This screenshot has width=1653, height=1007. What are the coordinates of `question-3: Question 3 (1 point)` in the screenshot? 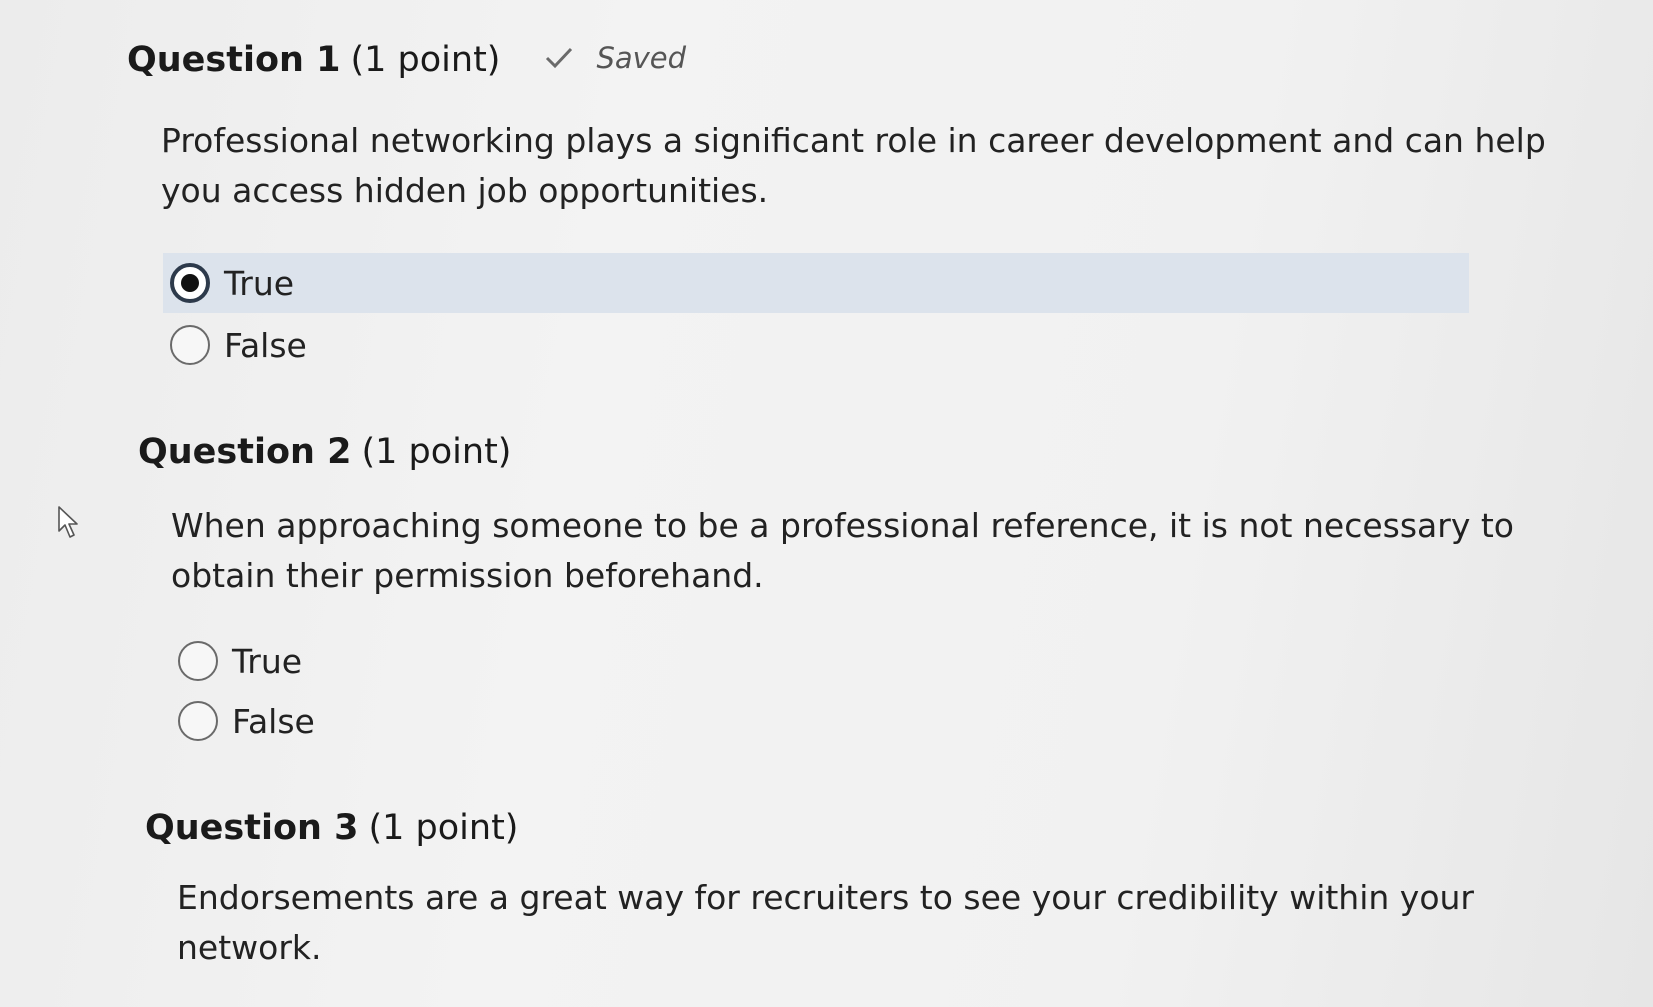 It's located at (331, 828).